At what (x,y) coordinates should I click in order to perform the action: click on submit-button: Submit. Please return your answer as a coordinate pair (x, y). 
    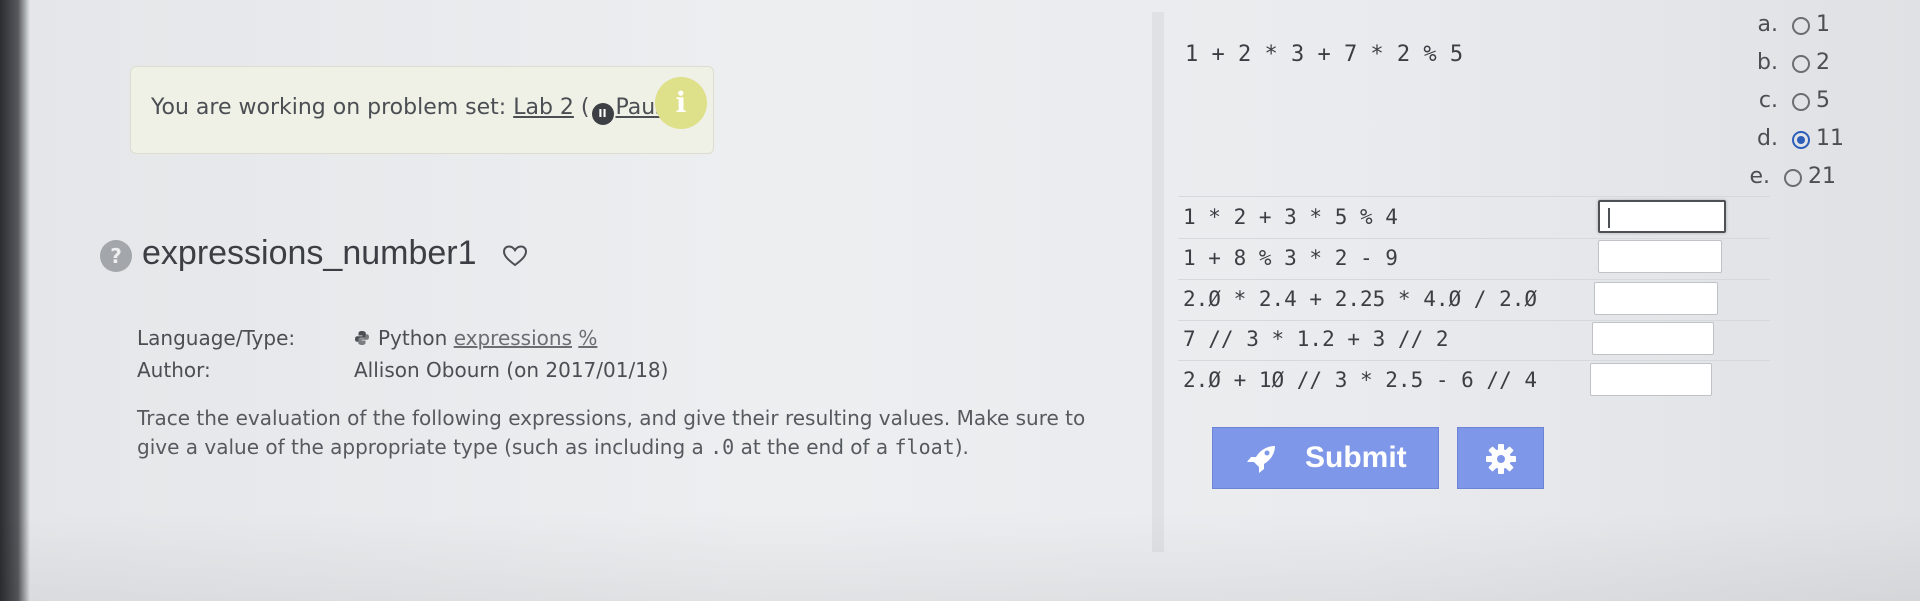
    Looking at the image, I should click on (1325, 458).